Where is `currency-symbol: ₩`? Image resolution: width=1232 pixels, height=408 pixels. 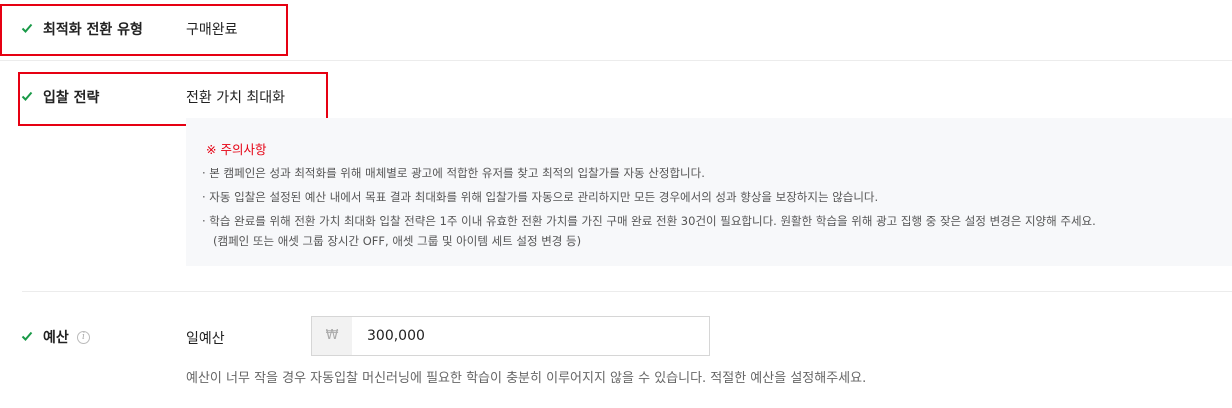 currency-symbol: ₩ is located at coordinates (332, 336).